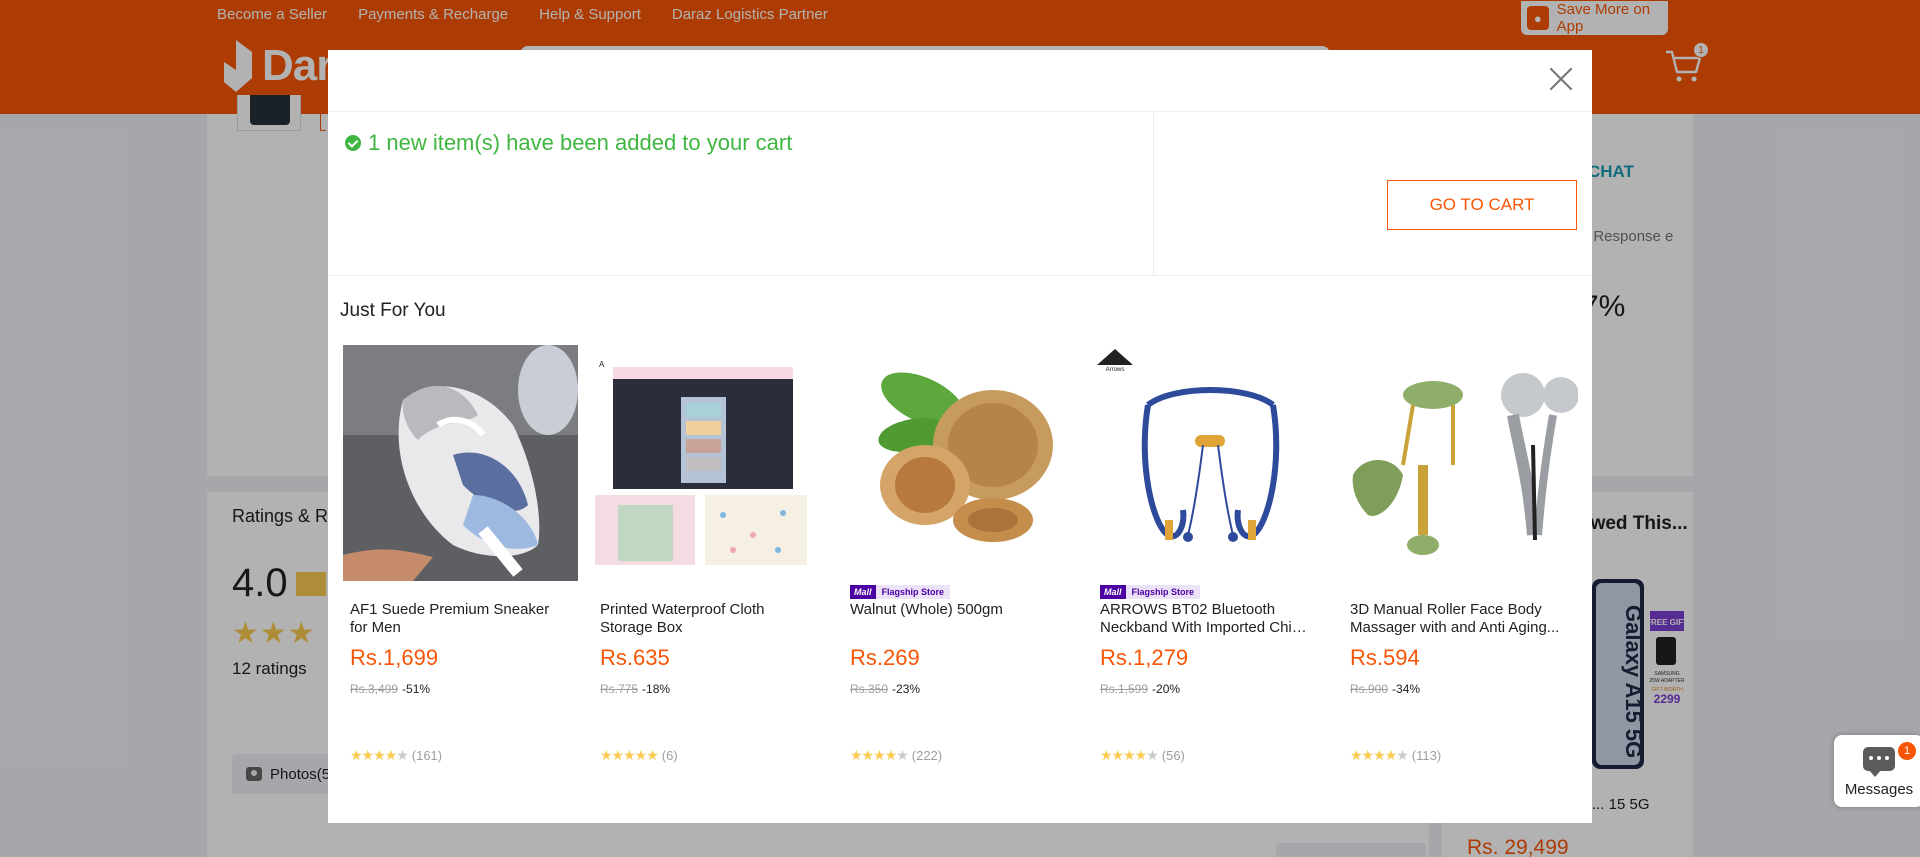  Describe the element at coordinates (927, 755) in the screenshot. I see `product-review-count: (222)` at that location.